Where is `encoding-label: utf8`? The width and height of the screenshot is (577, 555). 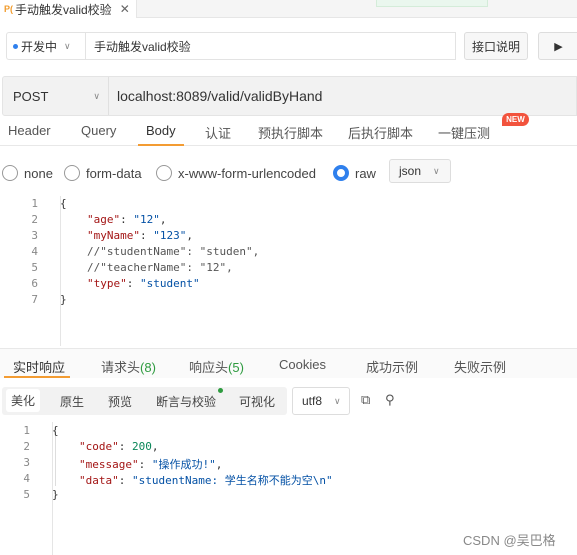
encoding-label: utf8 is located at coordinates (312, 401).